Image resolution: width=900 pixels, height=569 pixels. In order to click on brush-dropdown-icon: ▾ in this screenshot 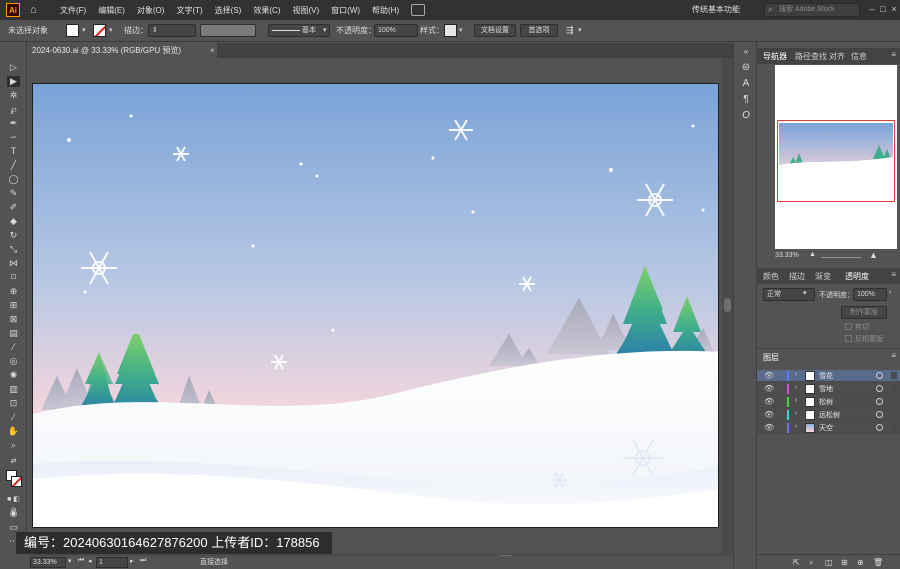, I will do `click(325, 30)`.